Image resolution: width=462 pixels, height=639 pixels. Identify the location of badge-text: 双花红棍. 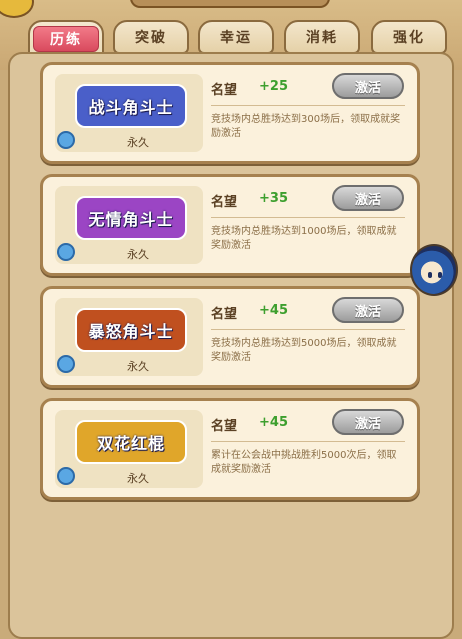
(130, 443).